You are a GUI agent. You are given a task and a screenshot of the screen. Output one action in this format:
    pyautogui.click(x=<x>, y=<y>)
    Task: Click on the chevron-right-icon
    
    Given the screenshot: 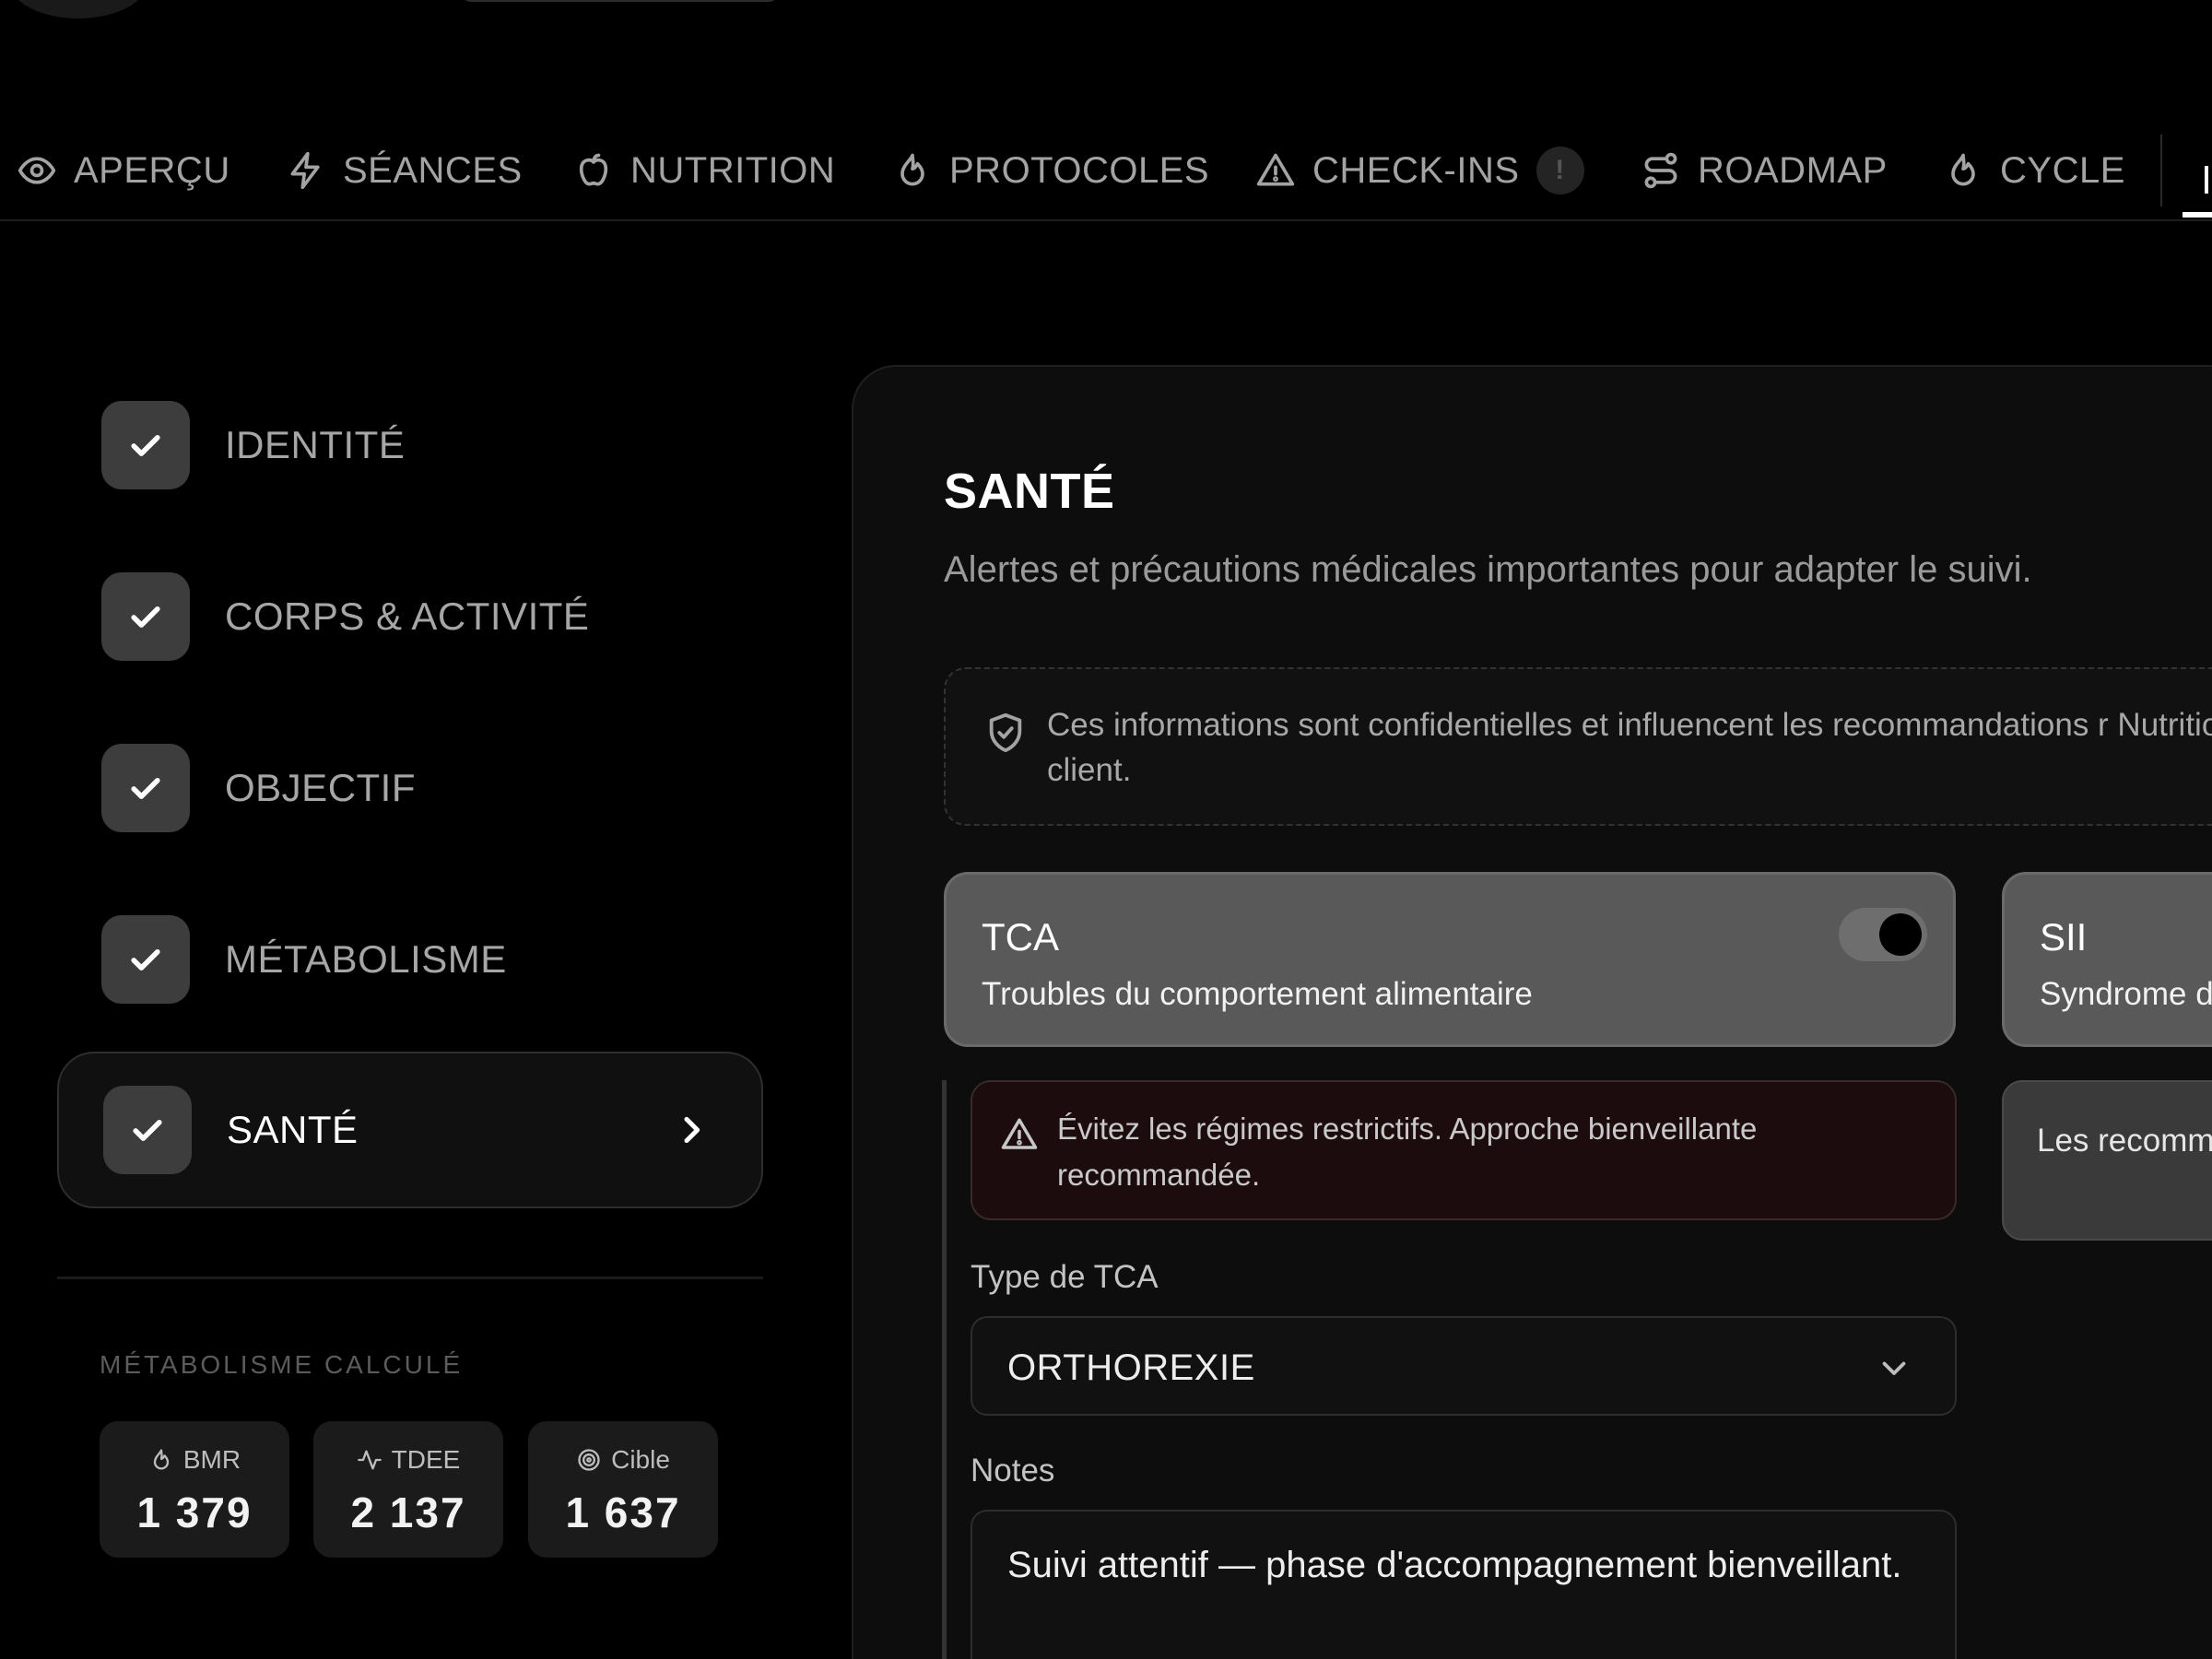 What is the action you would take?
    pyautogui.click(x=692, y=1130)
    